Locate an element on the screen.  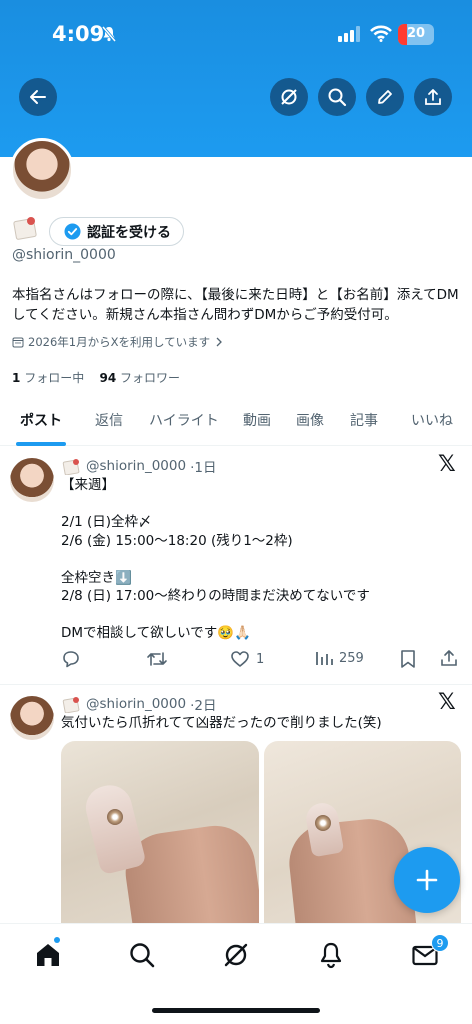
home-indicator is located at coordinates (236, 1010).